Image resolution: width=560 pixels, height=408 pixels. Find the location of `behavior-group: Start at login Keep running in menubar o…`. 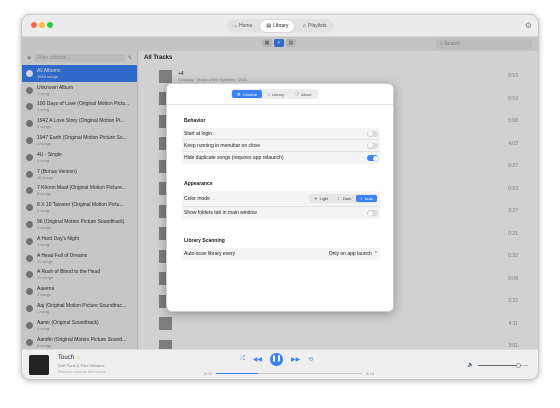

behavior-group: Start at login Keep running in menubar o… is located at coordinates (281, 146).